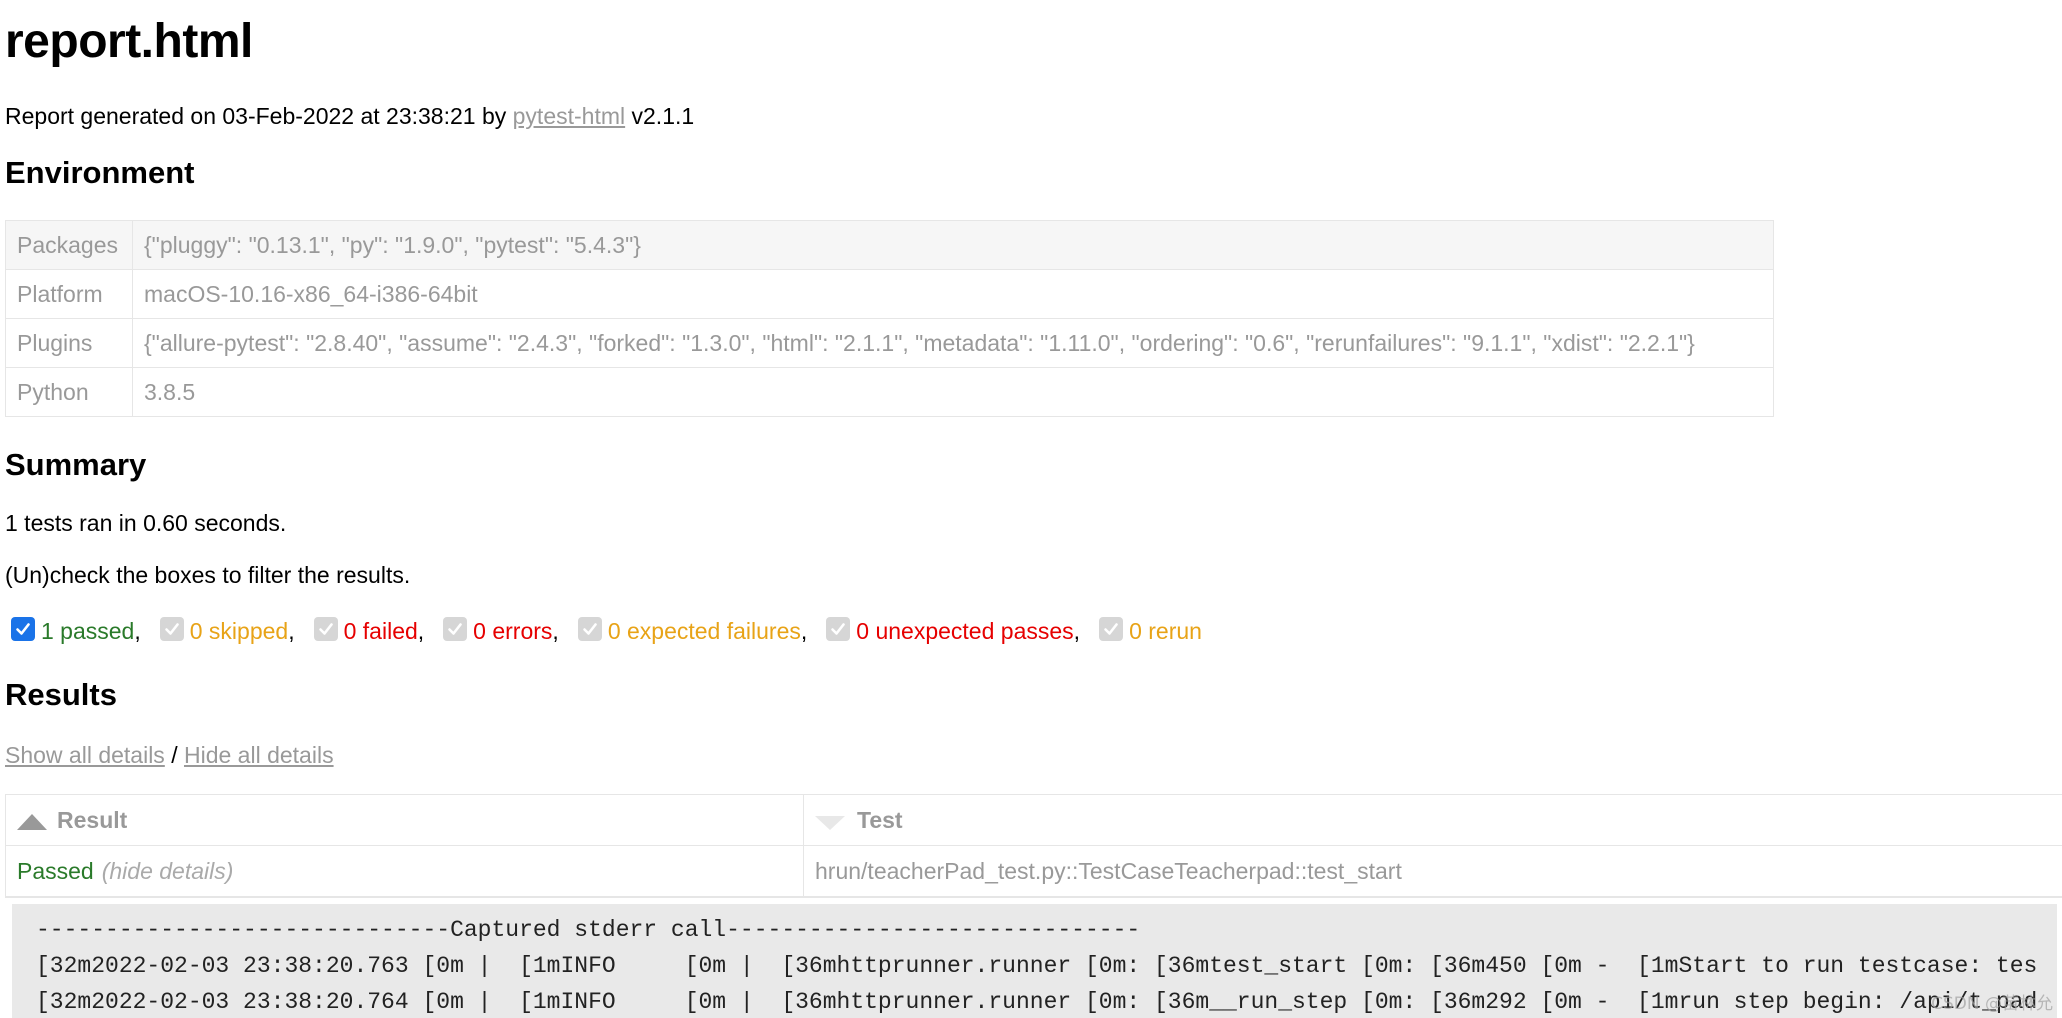 This screenshot has height=1018, width=2062. Describe the element at coordinates (1165, 631) in the screenshot. I see `filter-label-rerun: 0 rerun` at that location.